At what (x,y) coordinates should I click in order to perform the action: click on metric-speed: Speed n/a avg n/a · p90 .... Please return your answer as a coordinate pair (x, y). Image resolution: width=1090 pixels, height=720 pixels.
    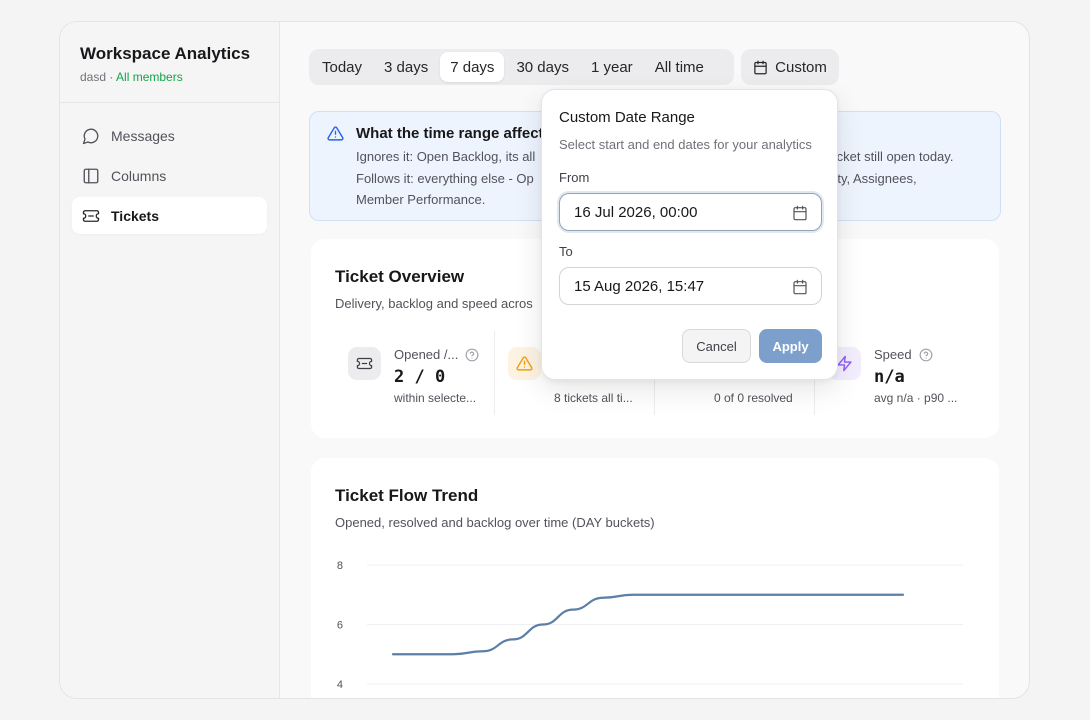
    Looking at the image, I should click on (895, 373).